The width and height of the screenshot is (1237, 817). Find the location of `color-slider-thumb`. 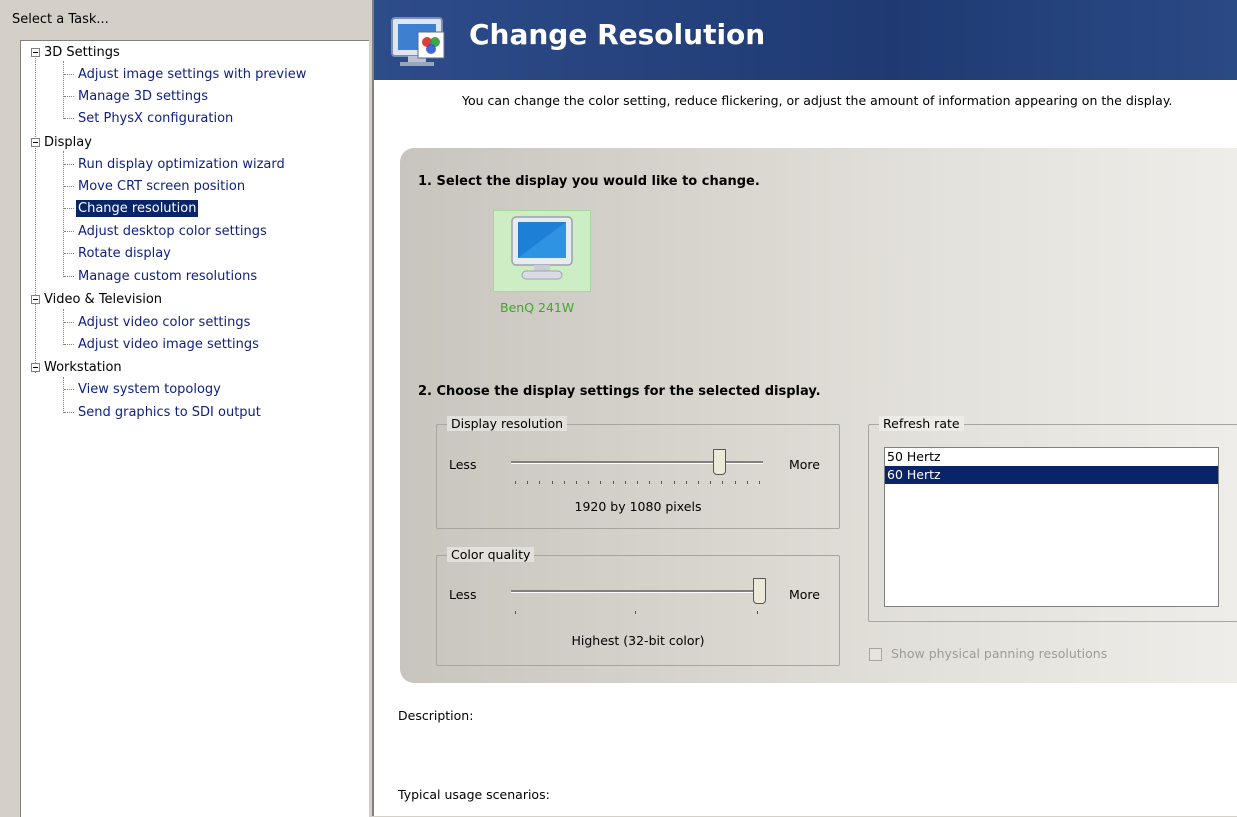

color-slider-thumb is located at coordinates (759, 591).